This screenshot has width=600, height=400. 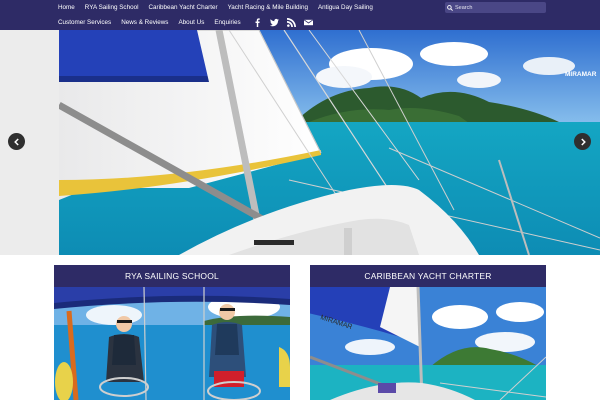 I want to click on card-image: MIRAMAR, so click(x=428, y=343).